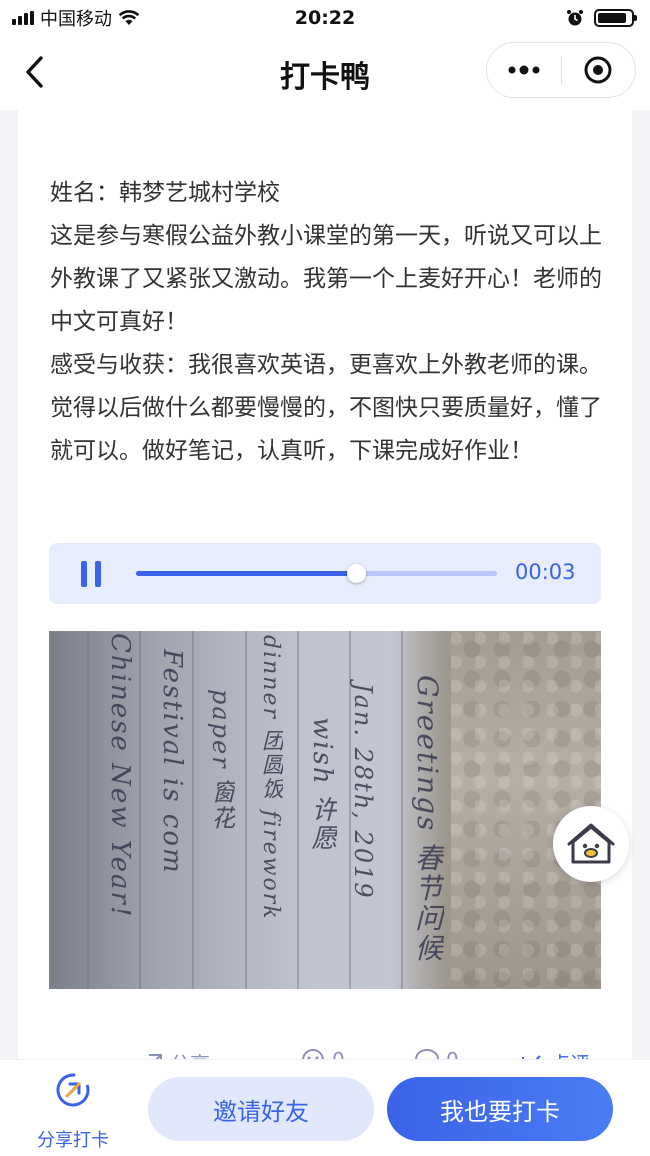 The width and height of the screenshot is (650, 1156). I want to click on invite-friends-button: 邀请好友, so click(261, 1109).